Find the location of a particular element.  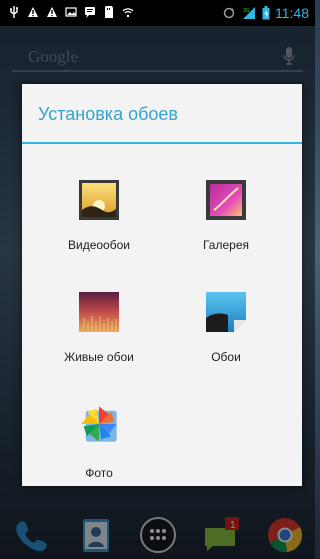

svg-text: 3G is located at coordinates (246, 11).